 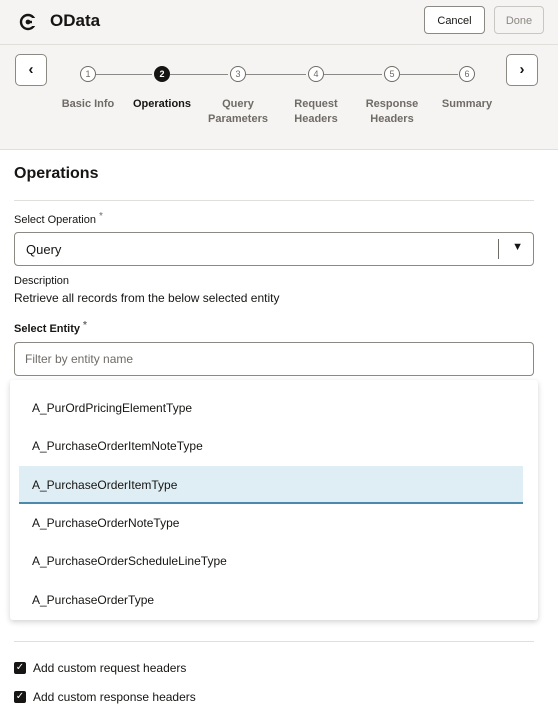 I want to click on done-button: Done, so click(x=519, y=20).